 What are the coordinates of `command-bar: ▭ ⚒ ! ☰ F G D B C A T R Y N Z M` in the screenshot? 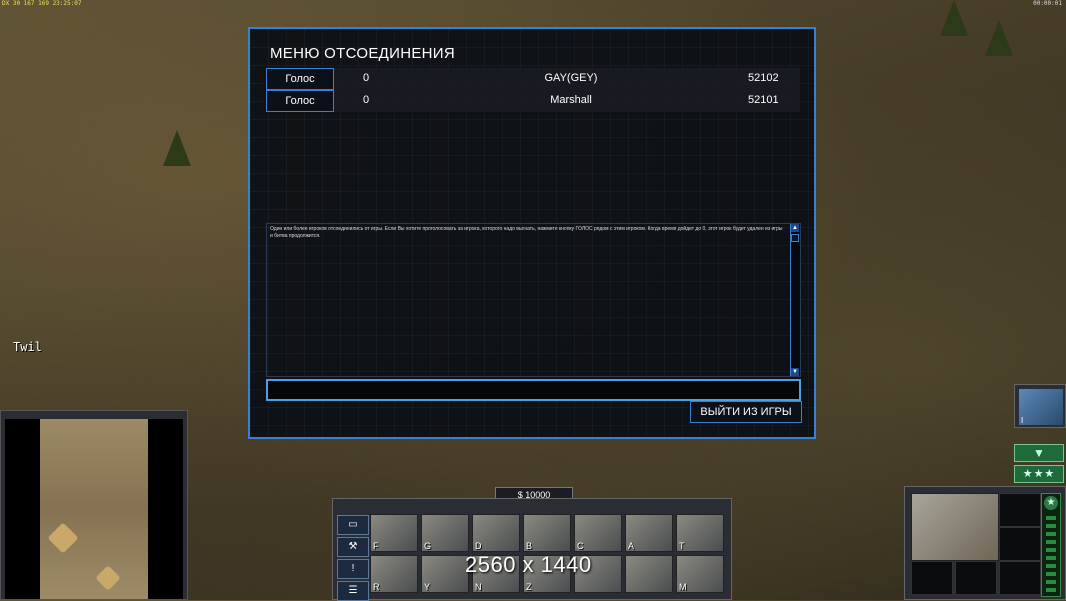 It's located at (532, 549).